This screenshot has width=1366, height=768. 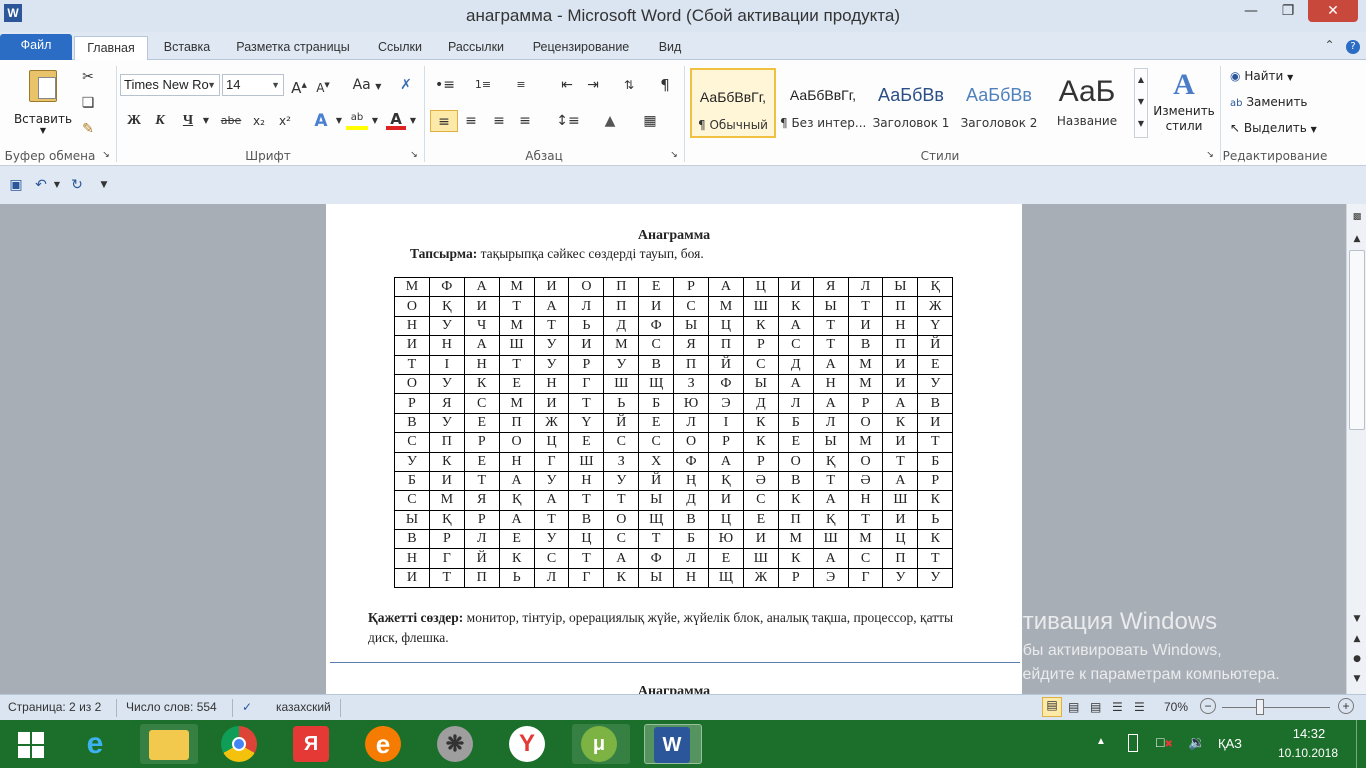 I want to click on underline-button: Ч, so click(x=188, y=121).